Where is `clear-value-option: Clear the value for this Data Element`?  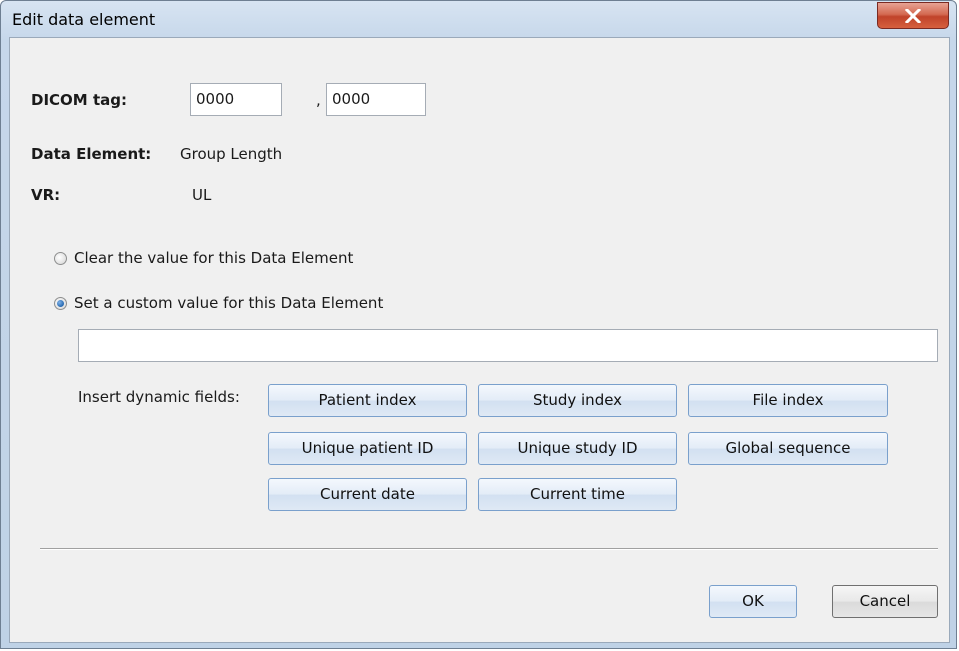
clear-value-option: Clear the value for this Data Element is located at coordinates (203, 258).